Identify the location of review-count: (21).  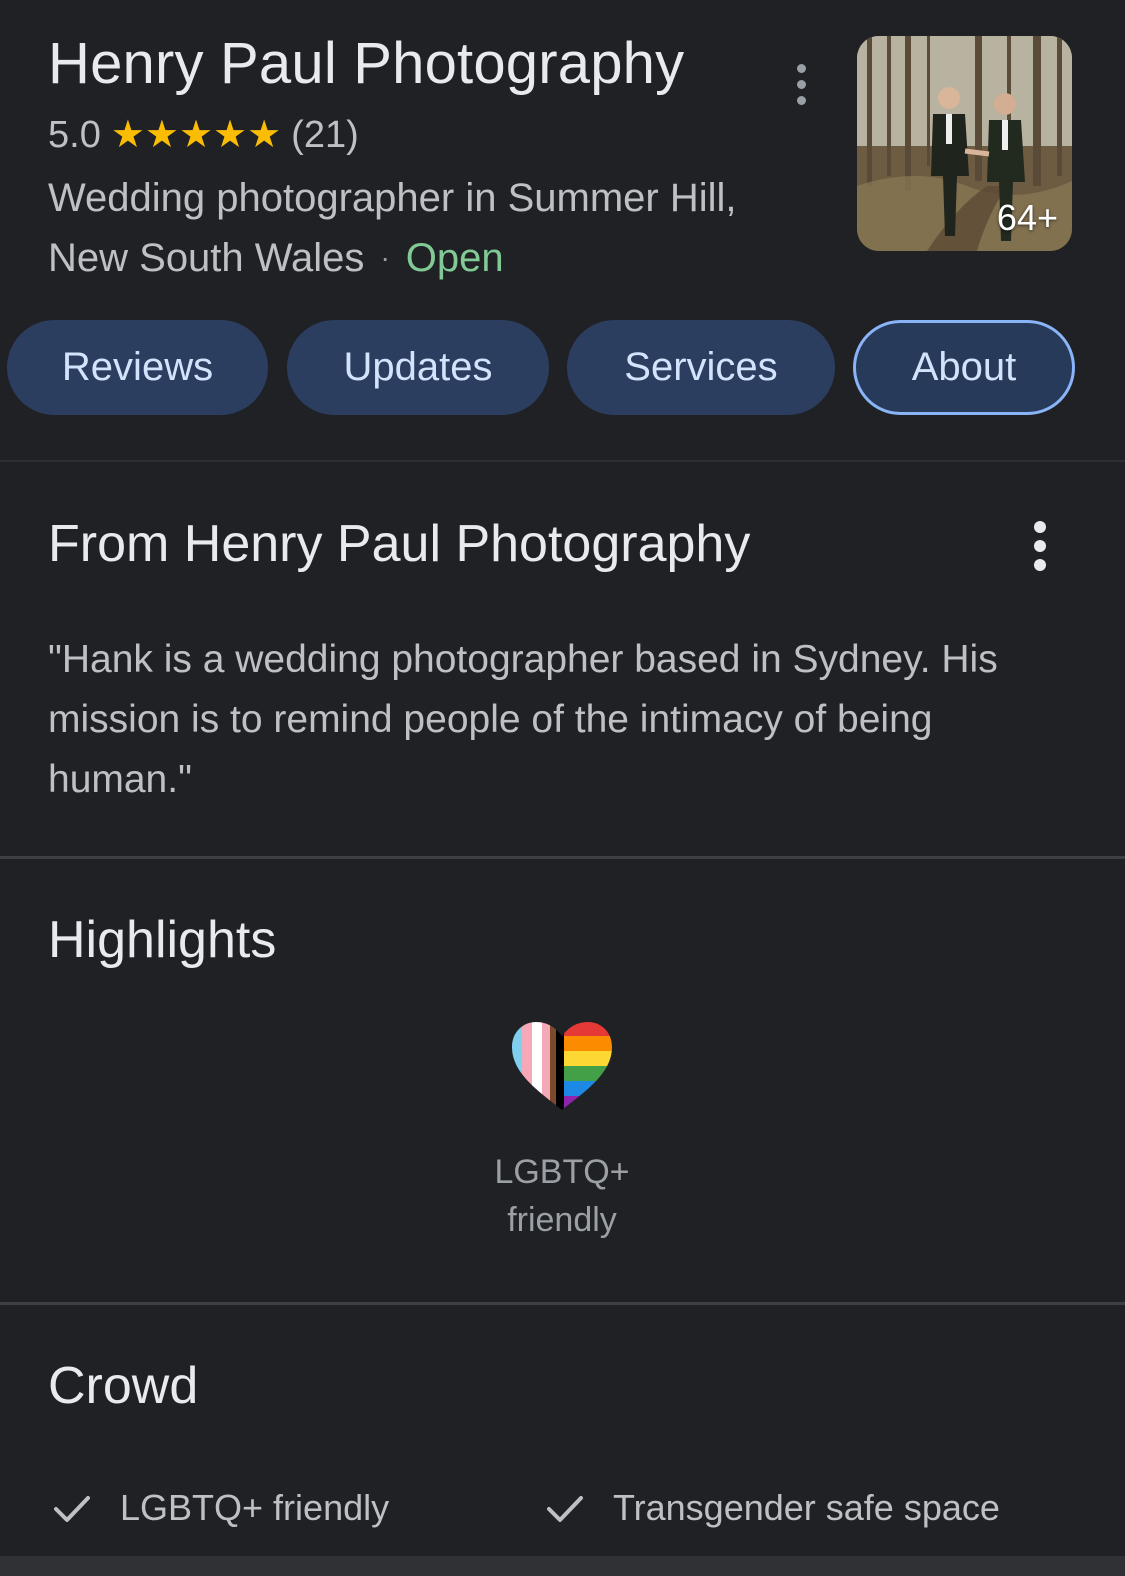
(325, 134).